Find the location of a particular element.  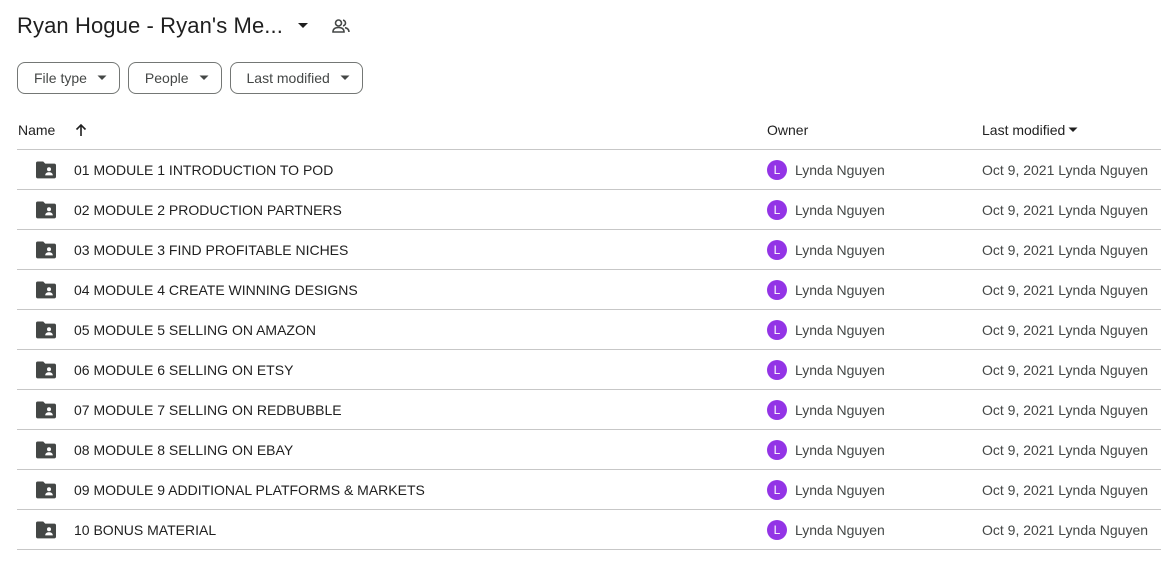

file-name: 07 MODULE 7 SELLING ON REDBUBBLE is located at coordinates (208, 410).